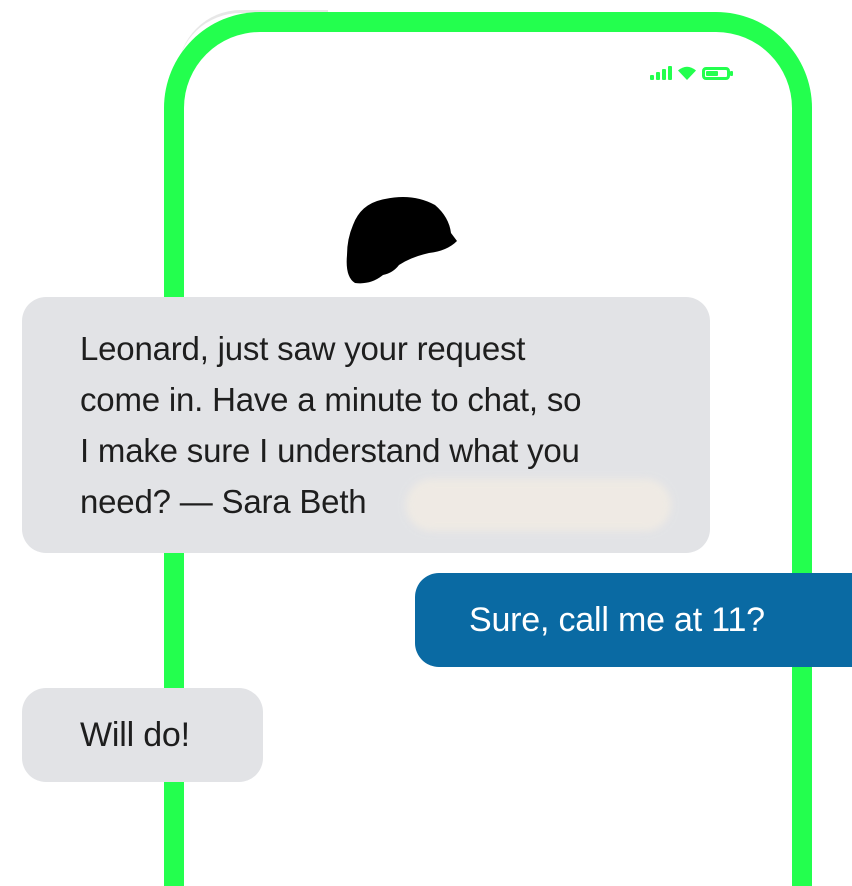 The image size is (852, 886). I want to click on message-bubble-incoming: Will do!, so click(142, 735).